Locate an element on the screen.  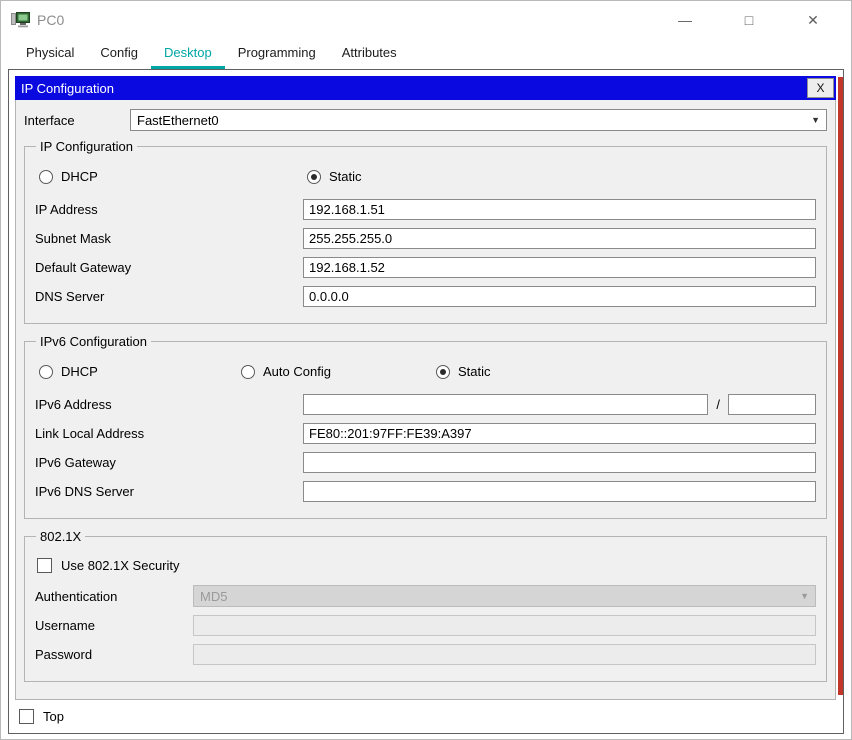
ipv6-auto-config-label: Auto Config is located at coordinates (297, 371).